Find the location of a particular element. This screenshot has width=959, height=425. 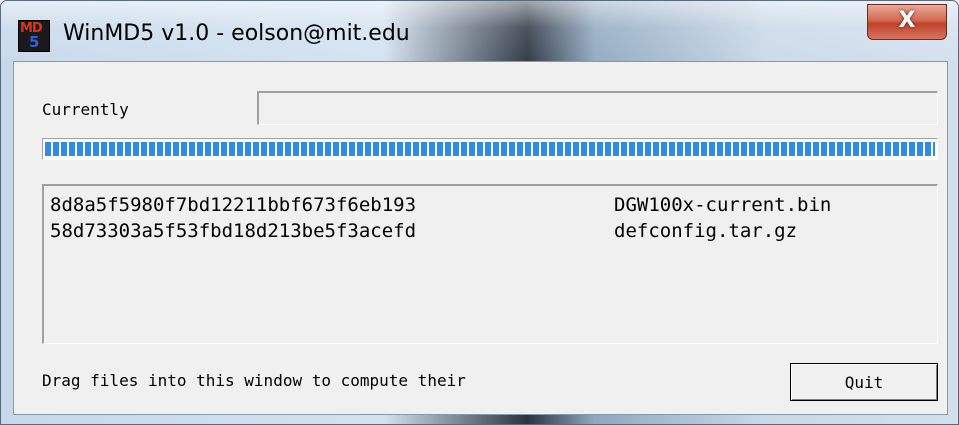

close-button: X is located at coordinates (907, 22).